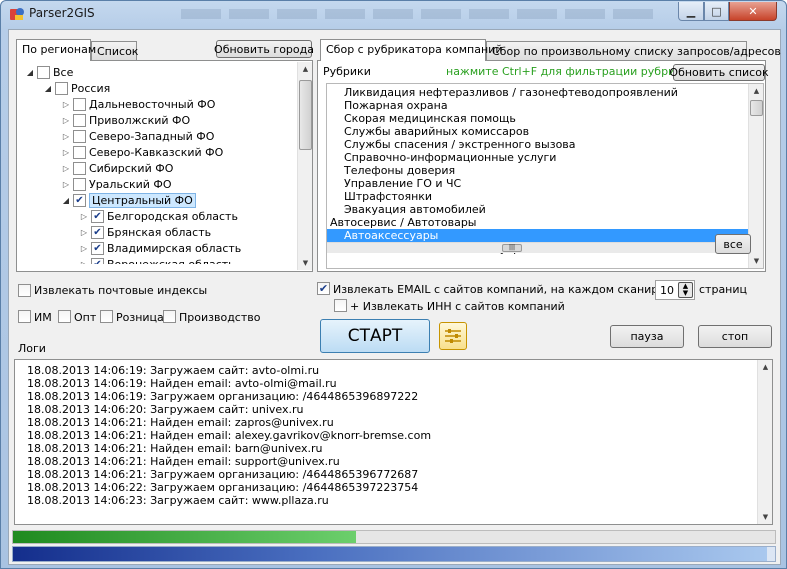  Describe the element at coordinates (537, 247) in the screenshot. I see `rubrics-hscrollbar: |||` at that location.